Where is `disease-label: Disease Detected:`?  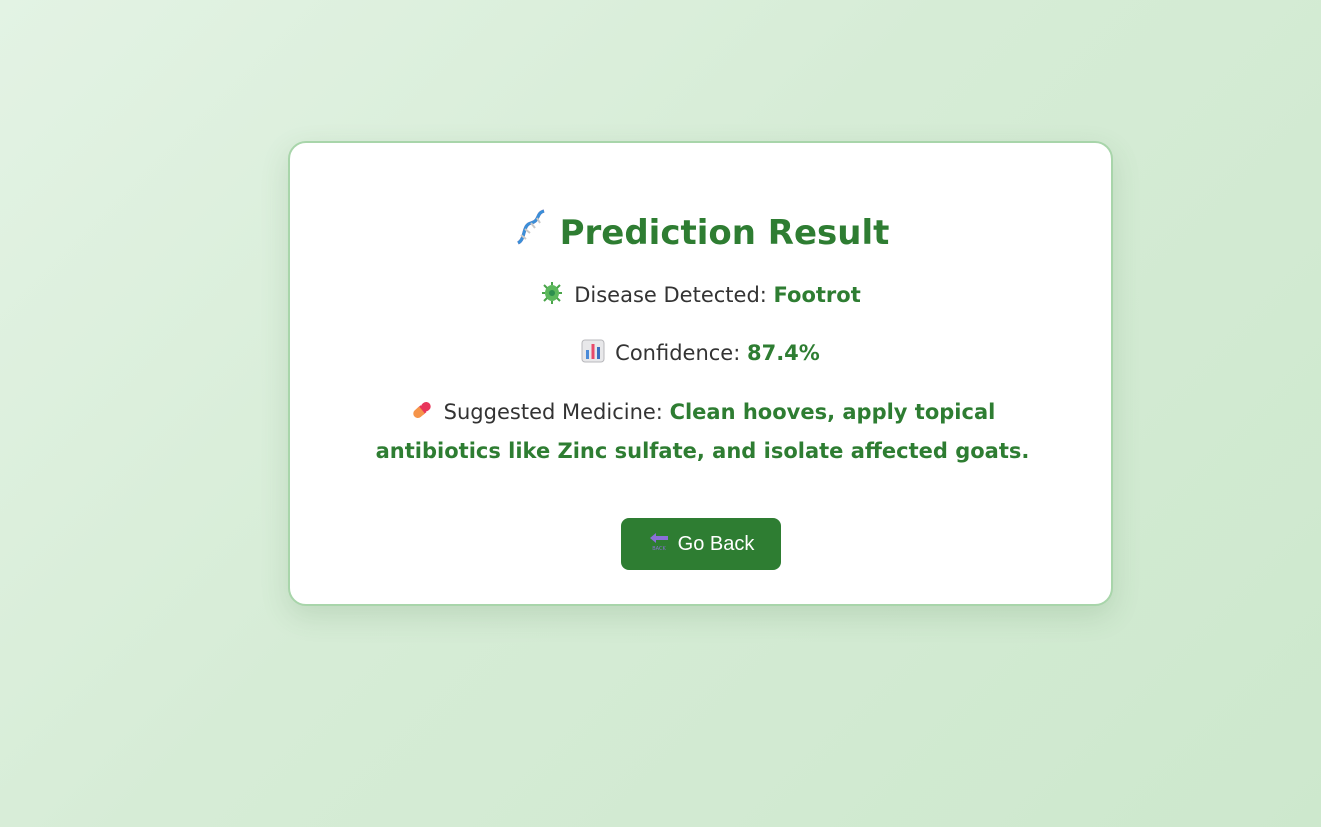 disease-label: Disease Detected: is located at coordinates (674, 295).